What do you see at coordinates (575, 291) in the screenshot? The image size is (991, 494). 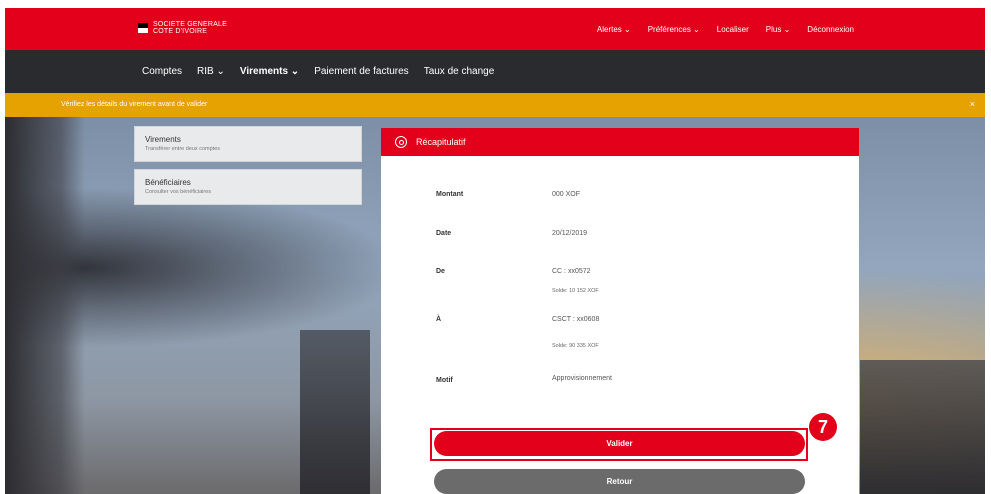 I see `sub-de: Solde: 10 152 XOF` at bounding box center [575, 291].